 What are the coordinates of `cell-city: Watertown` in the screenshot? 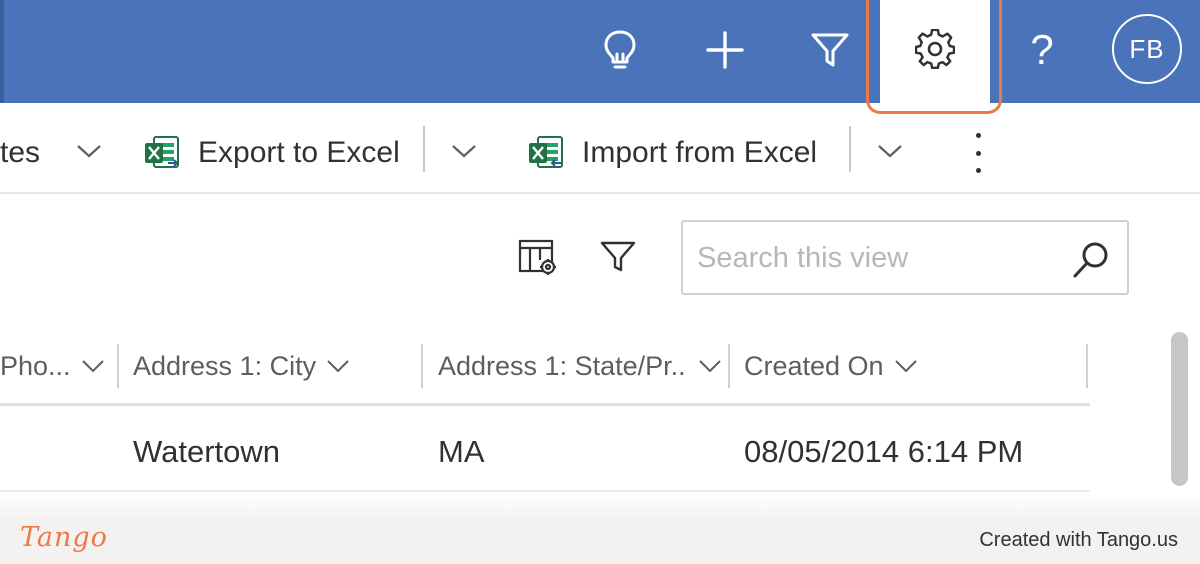 It's located at (207, 451).